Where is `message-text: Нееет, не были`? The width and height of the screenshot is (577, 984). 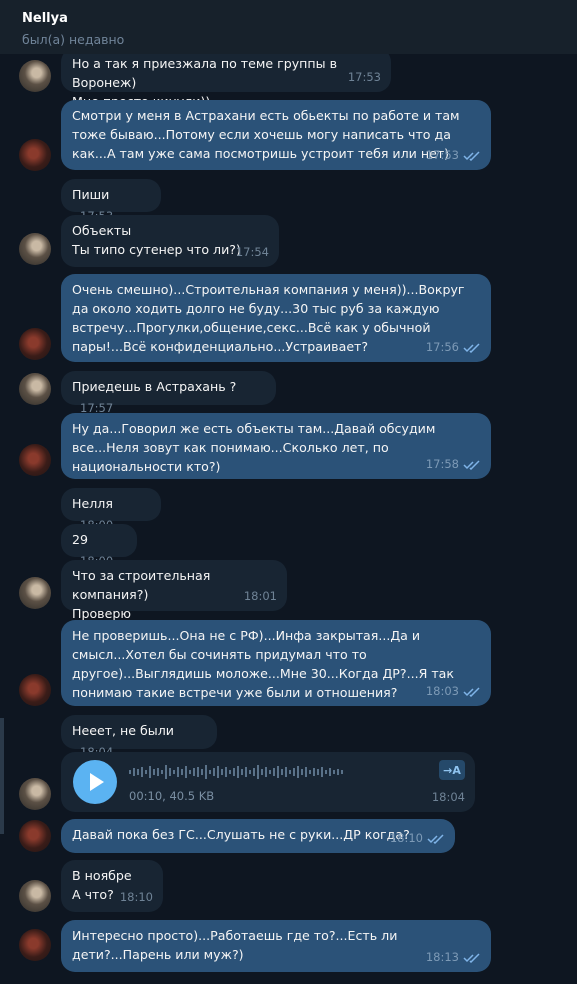 message-text: Нееет, не были is located at coordinates (123, 730).